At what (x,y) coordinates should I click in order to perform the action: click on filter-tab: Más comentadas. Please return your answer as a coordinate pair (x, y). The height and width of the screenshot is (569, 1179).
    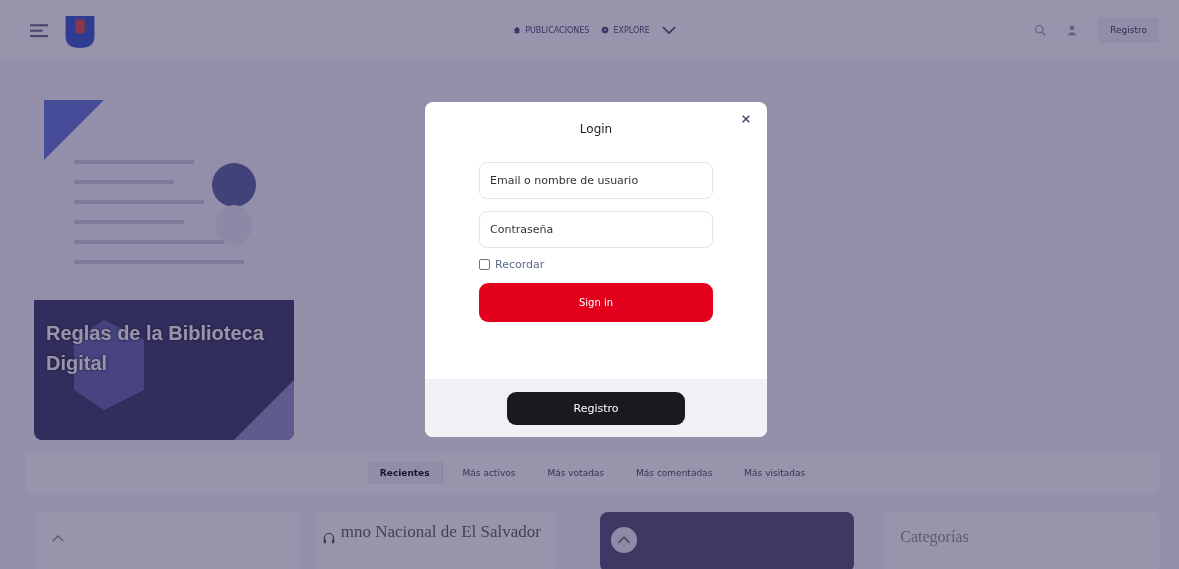
    Looking at the image, I should click on (674, 473).